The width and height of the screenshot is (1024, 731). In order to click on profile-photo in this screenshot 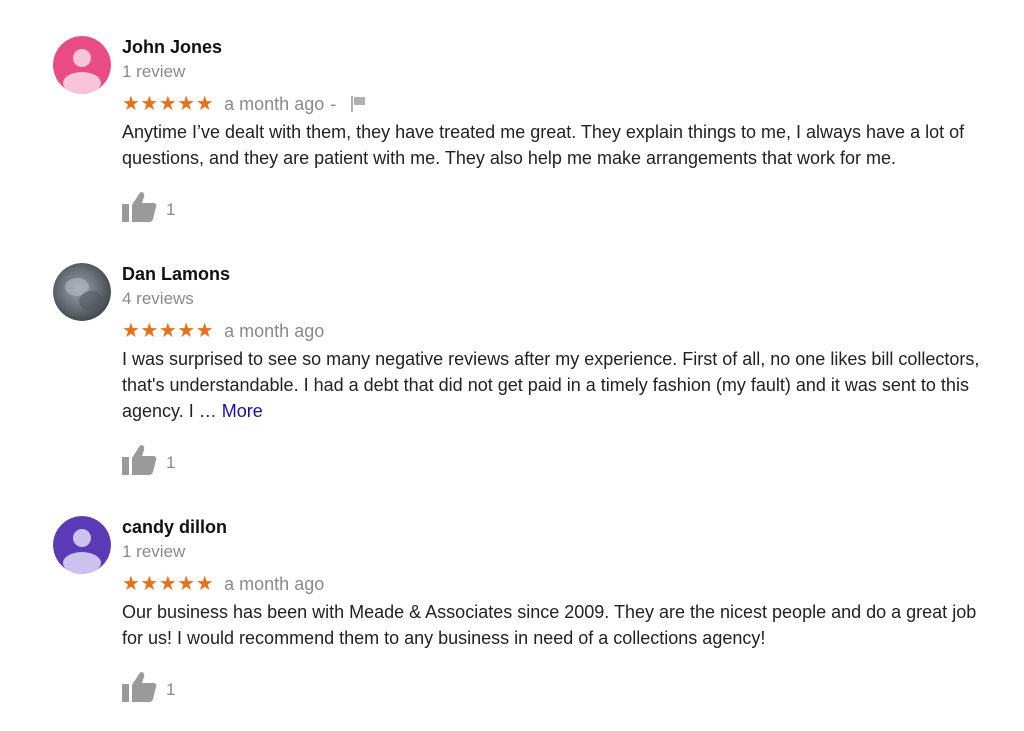, I will do `click(82, 292)`.